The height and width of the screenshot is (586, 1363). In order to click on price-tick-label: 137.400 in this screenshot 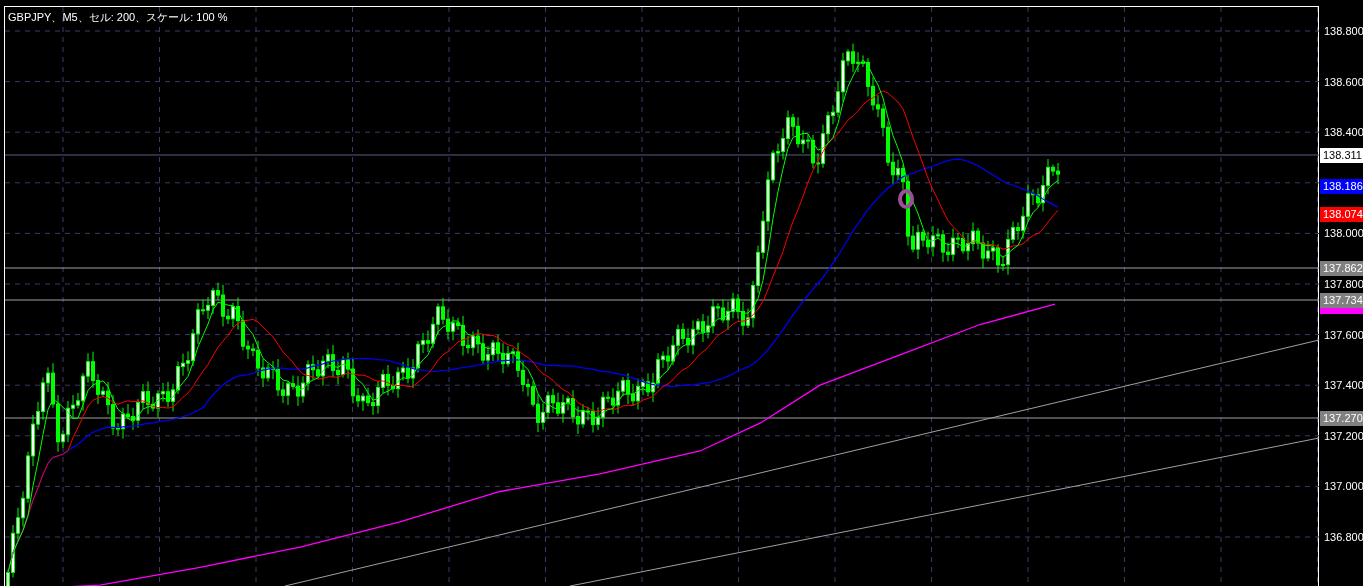, I will do `click(1343, 385)`.